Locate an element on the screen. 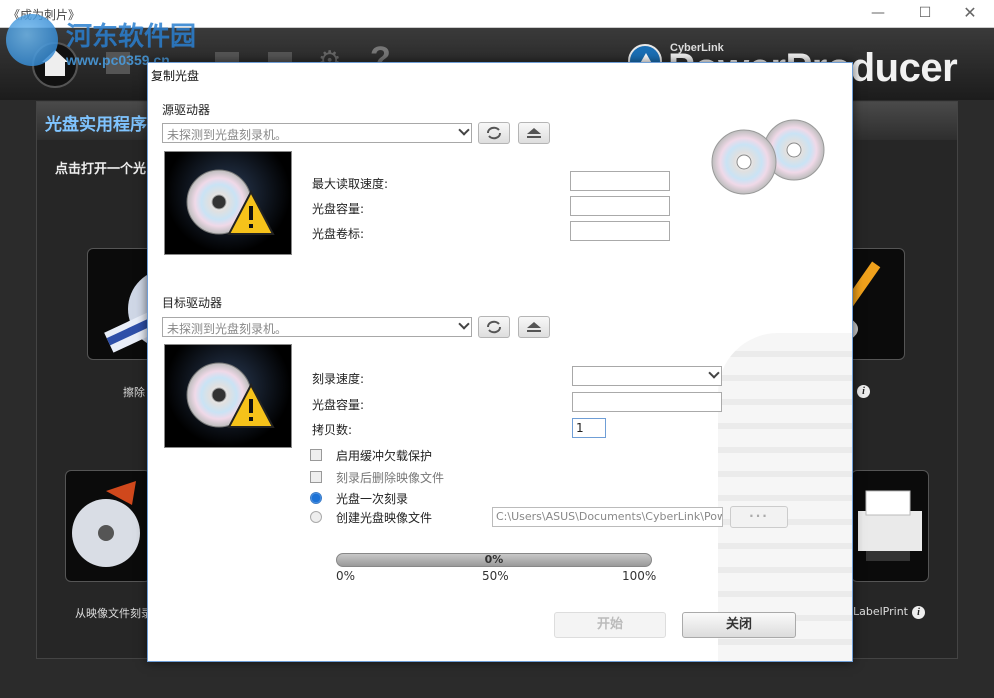 This screenshot has height=698, width=994. burn-speed-select is located at coordinates (647, 376).